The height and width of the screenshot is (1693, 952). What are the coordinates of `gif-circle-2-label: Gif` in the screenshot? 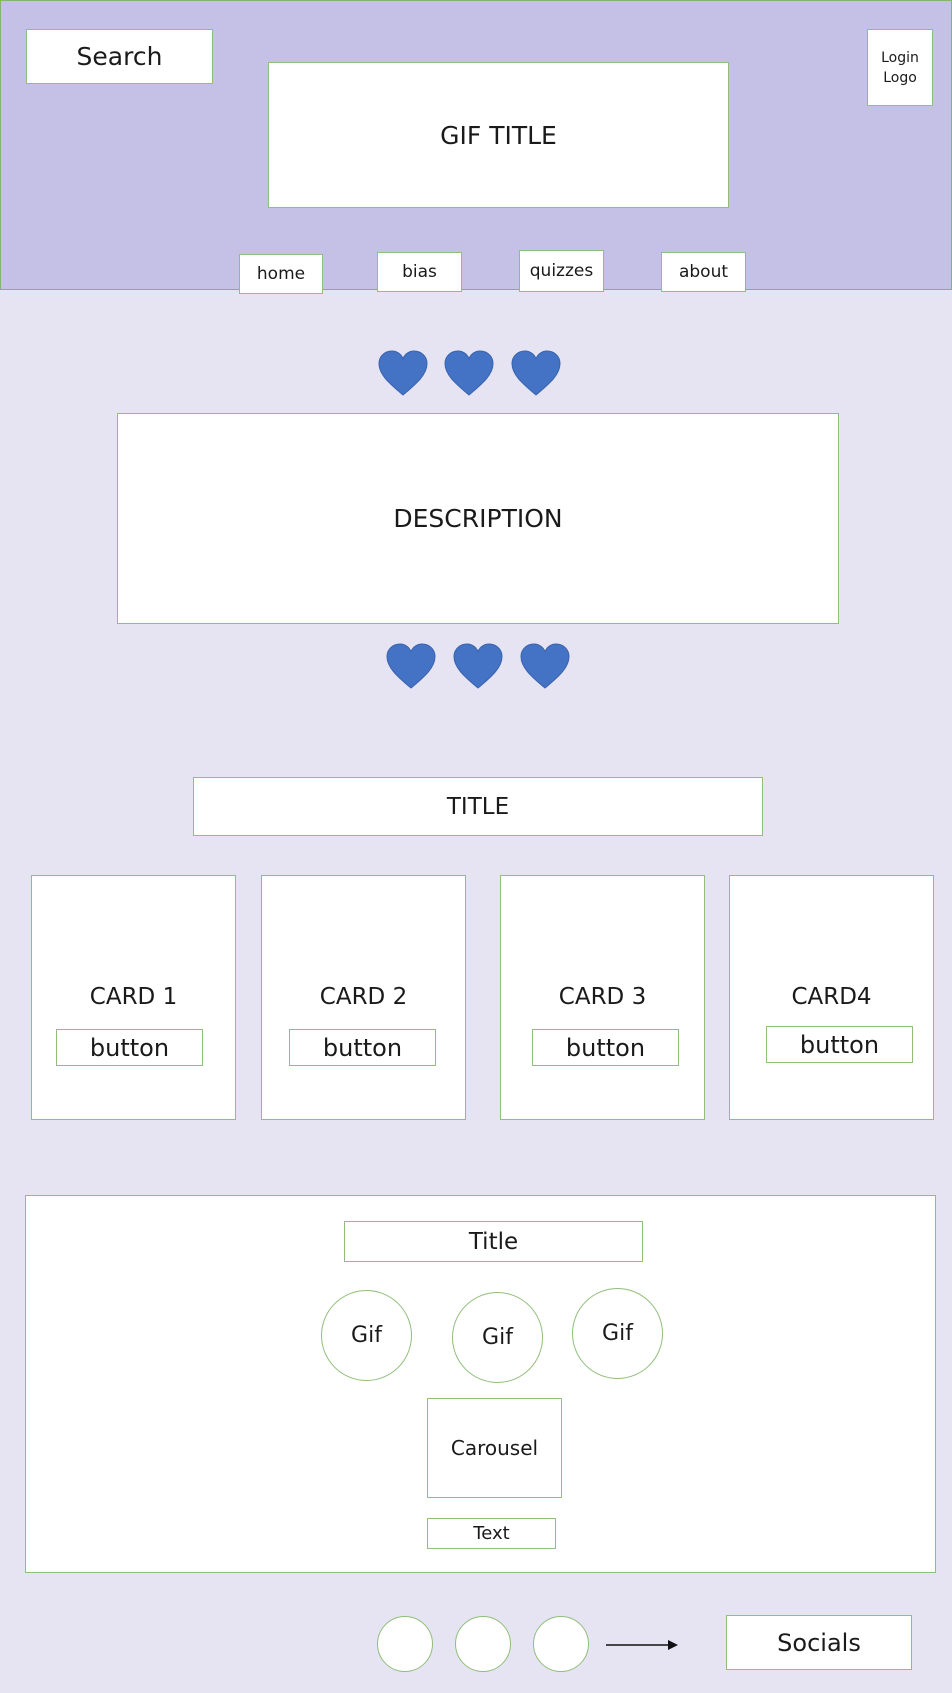 It's located at (497, 1337).